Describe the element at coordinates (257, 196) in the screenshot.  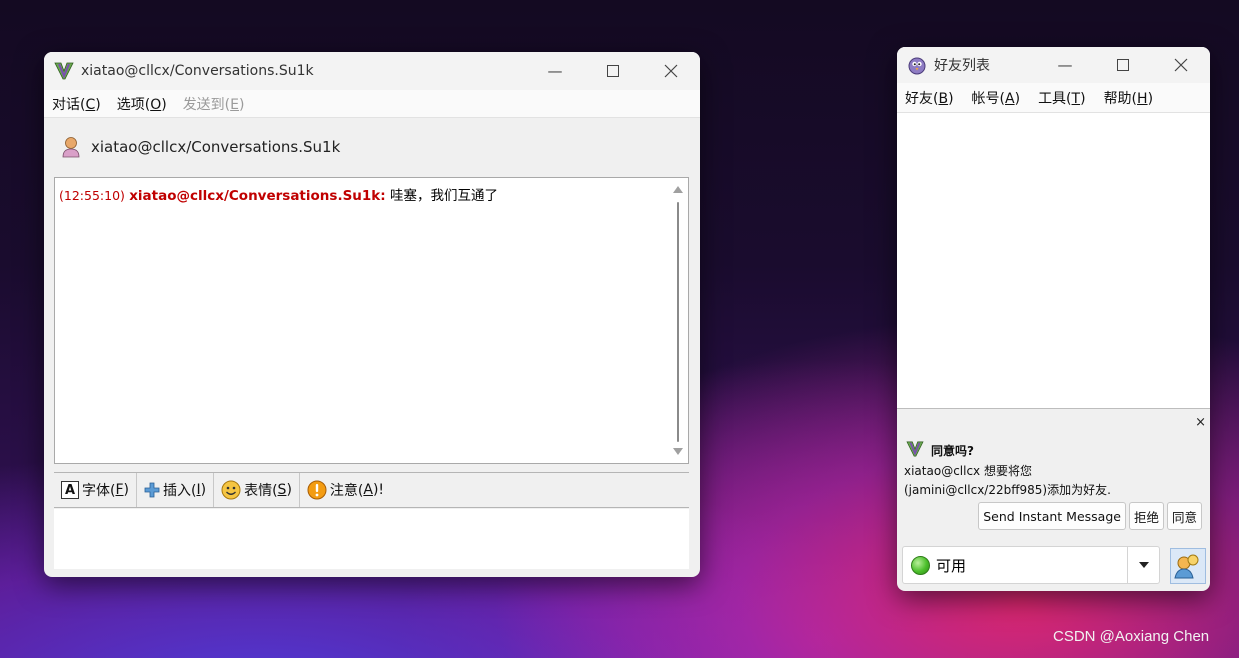
I see `message-sender: xiatao@cllcx/Conversations.Su1k:` at that location.